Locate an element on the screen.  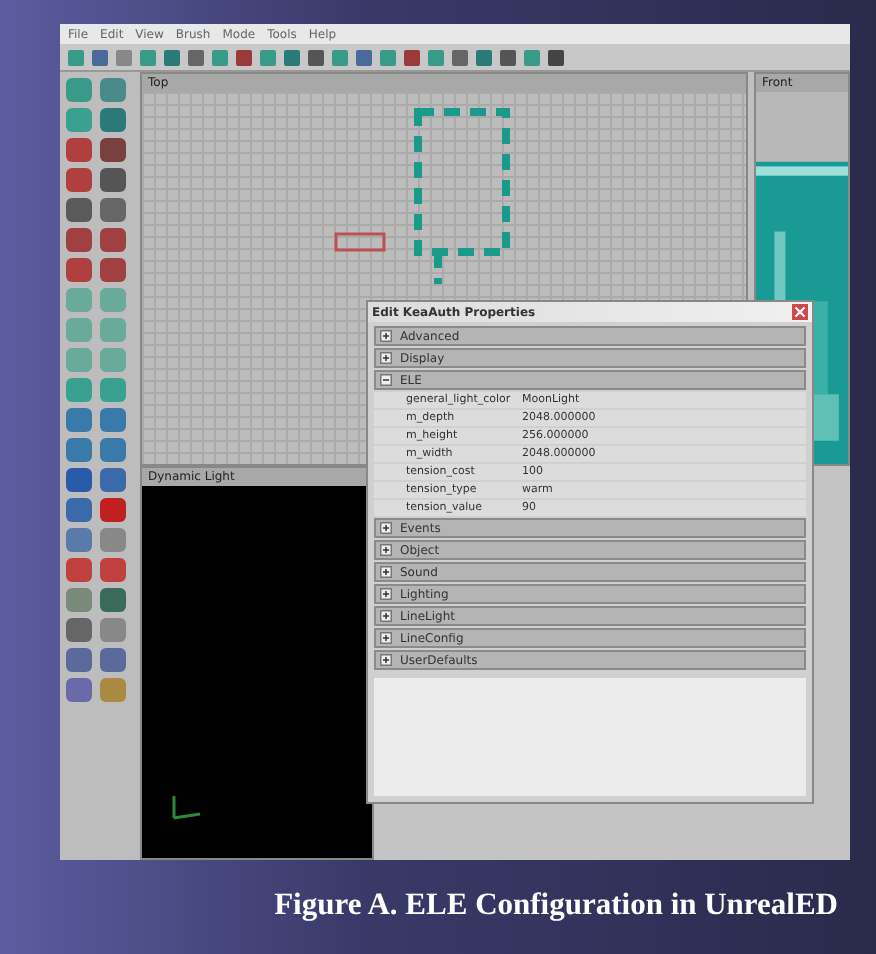
close-button is located at coordinates (800, 312).